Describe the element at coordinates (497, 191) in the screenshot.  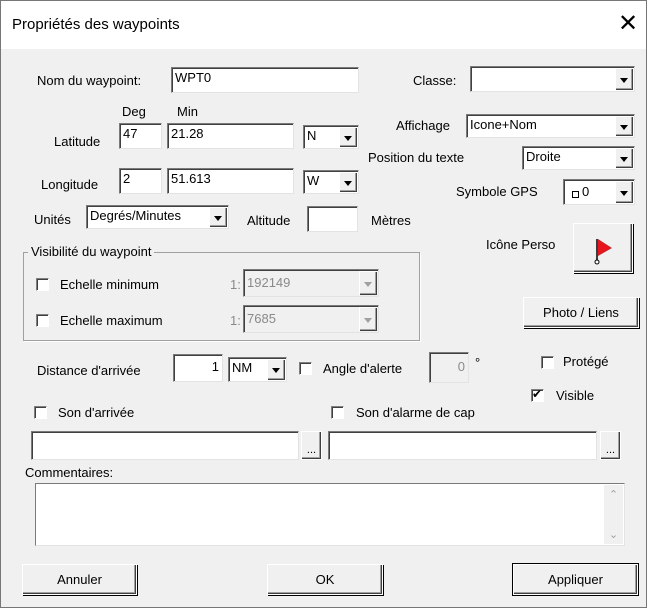
I see `gps-symbol-label: Symbole GPS` at that location.